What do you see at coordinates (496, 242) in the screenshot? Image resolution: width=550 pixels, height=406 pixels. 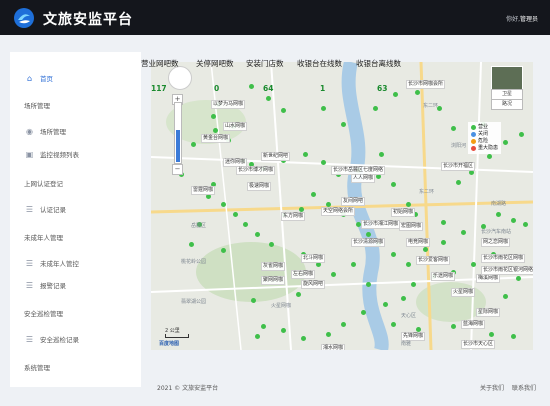 I see `venue-label: 网之恋网咖` at bounding box center [496, 242].